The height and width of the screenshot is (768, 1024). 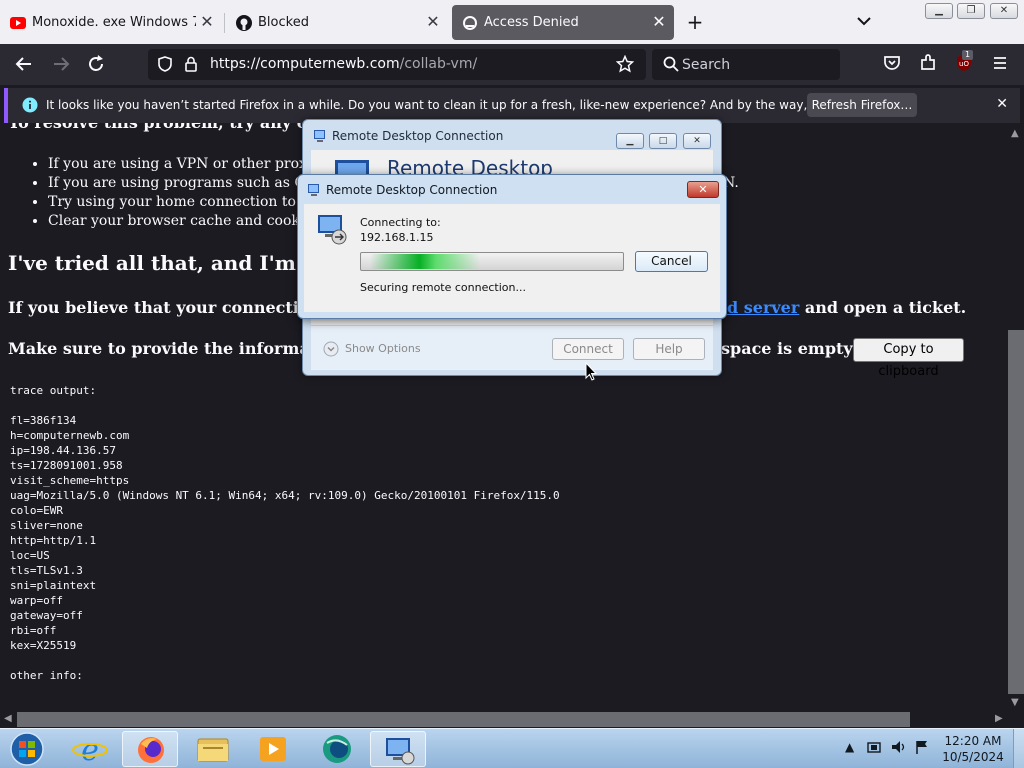 I want to click on navigation-toolbar: https://computernewb.com/collab-vm/ uO 1, so click(x=512, y=64).